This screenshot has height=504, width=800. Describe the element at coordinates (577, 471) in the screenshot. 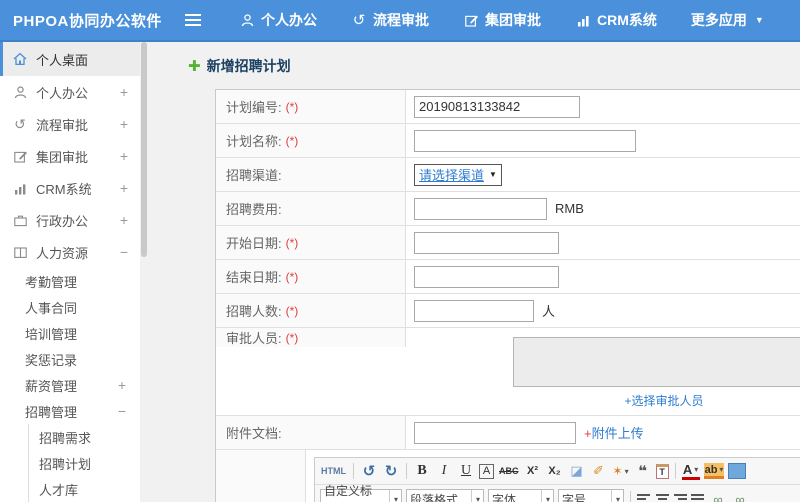

I see `eraser-icon: ◪` at that location.